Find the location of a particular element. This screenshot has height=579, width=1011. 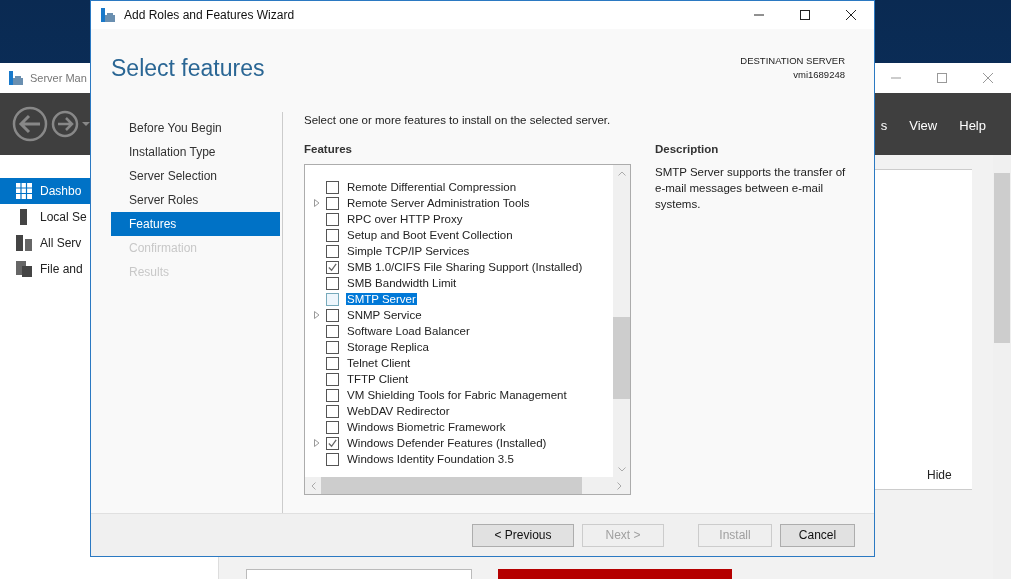

hide-link: Hide is located at coordinates (939, 475).